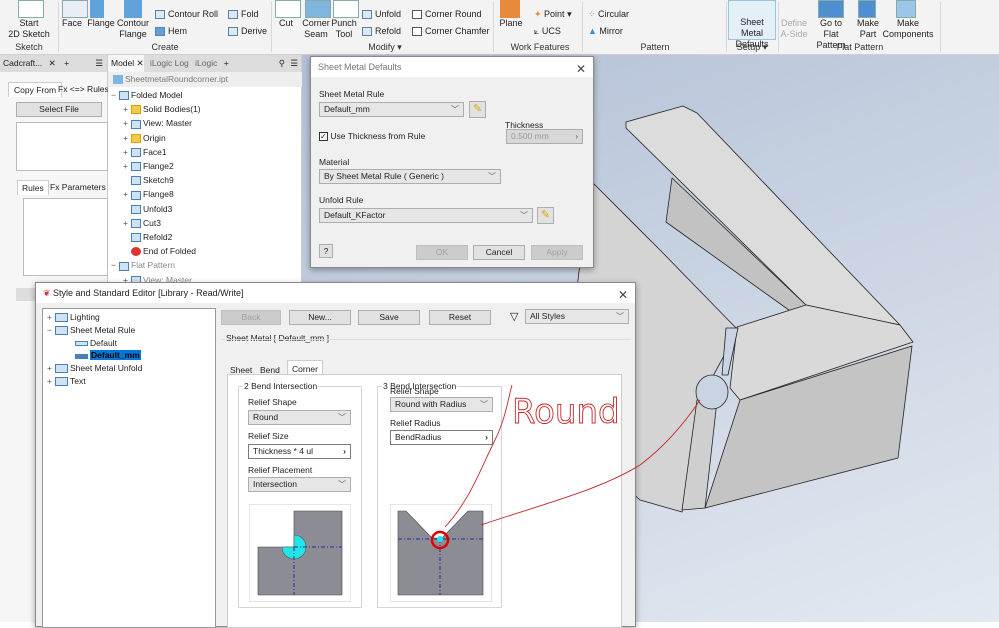  What do you see at coordinates (92, 343) in the screenshot?
I see `style-tree-item: Default` at bounding box center [92, 343].